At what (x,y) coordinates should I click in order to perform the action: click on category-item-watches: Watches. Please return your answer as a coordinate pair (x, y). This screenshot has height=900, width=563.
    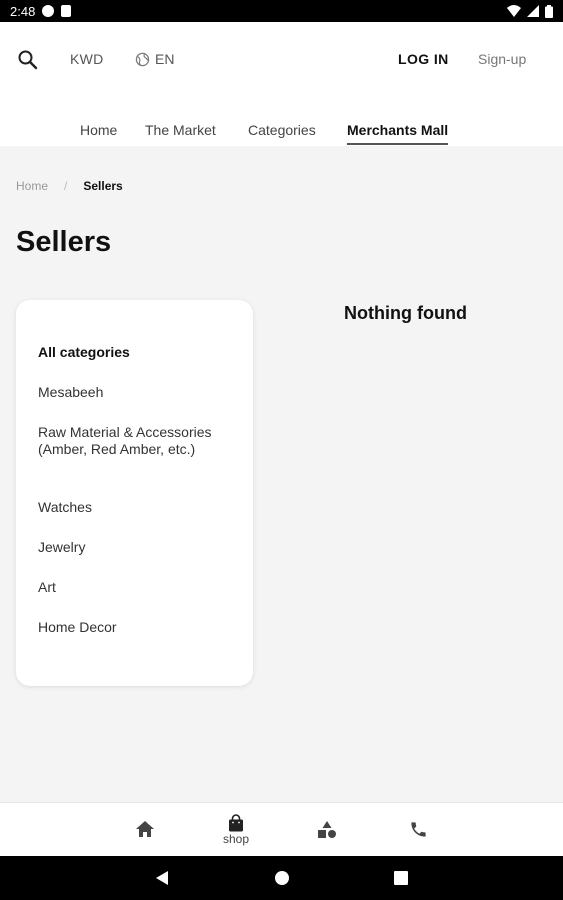
    Looking at the image, I should click on (138, 507).